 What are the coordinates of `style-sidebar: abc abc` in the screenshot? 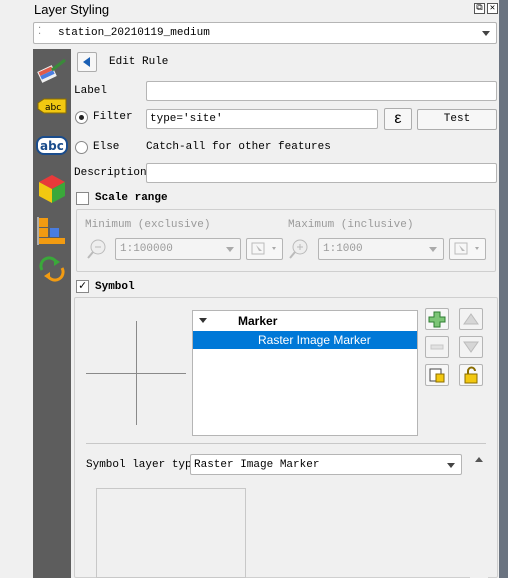 It's located at (52, 313).